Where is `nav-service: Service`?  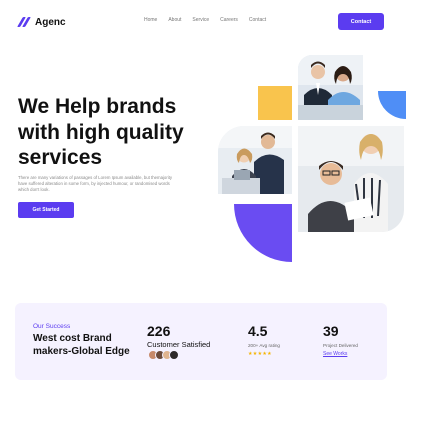 nav-service: Service is located at coordinates (200, 20).